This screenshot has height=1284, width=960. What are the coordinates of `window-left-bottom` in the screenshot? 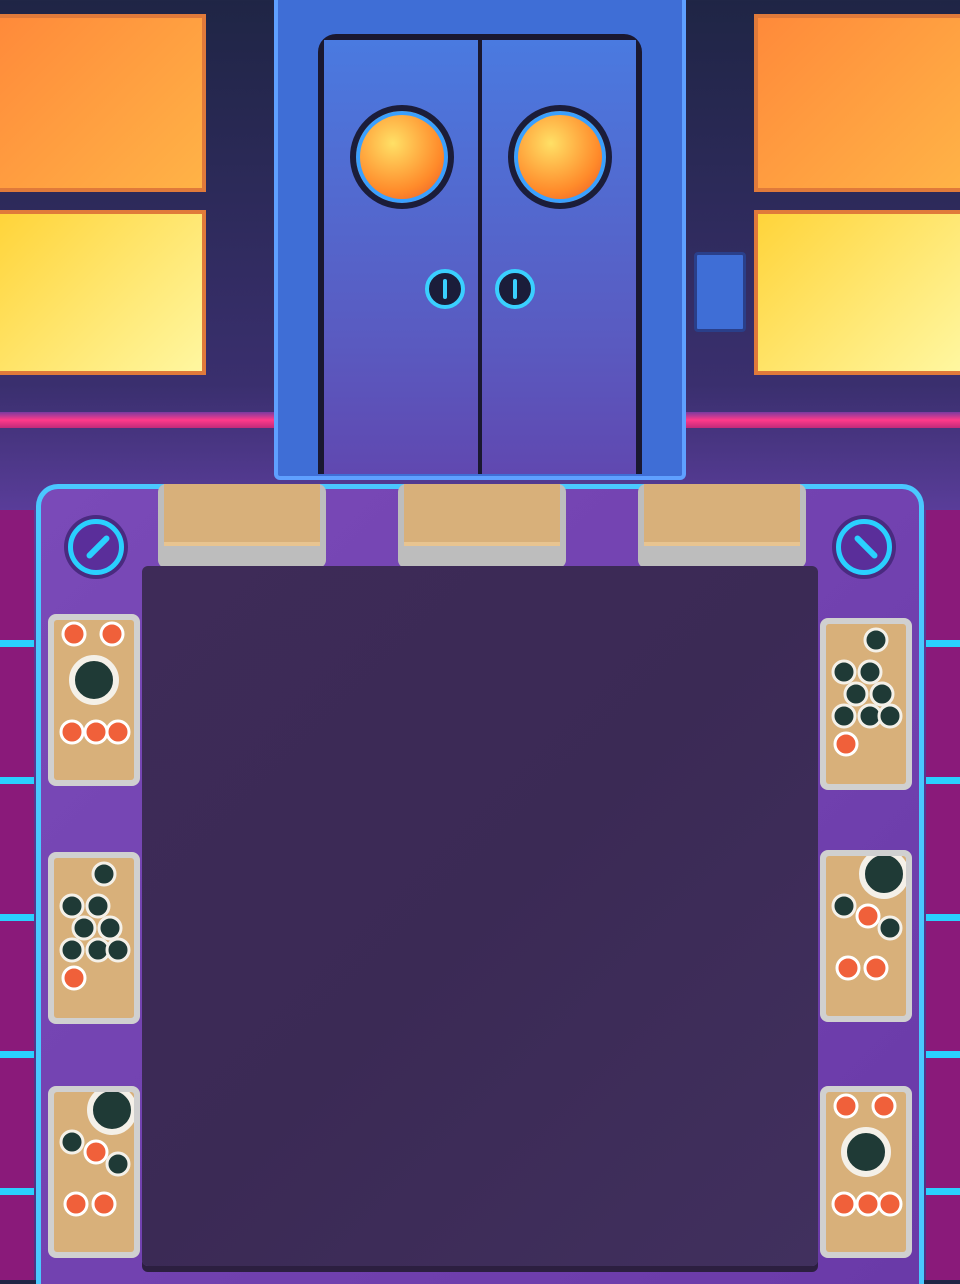 It's located at (103, 292).